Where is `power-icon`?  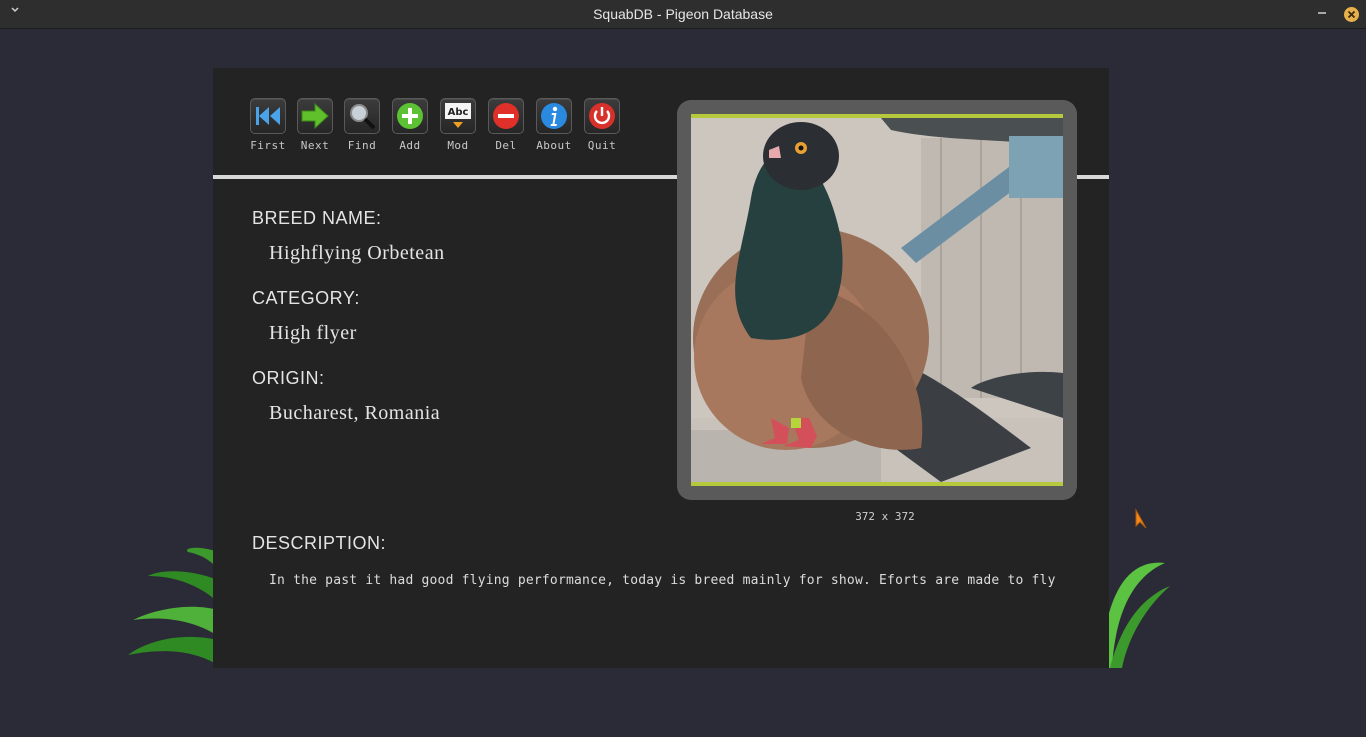 power-icon is located at coordinates (602, 116).